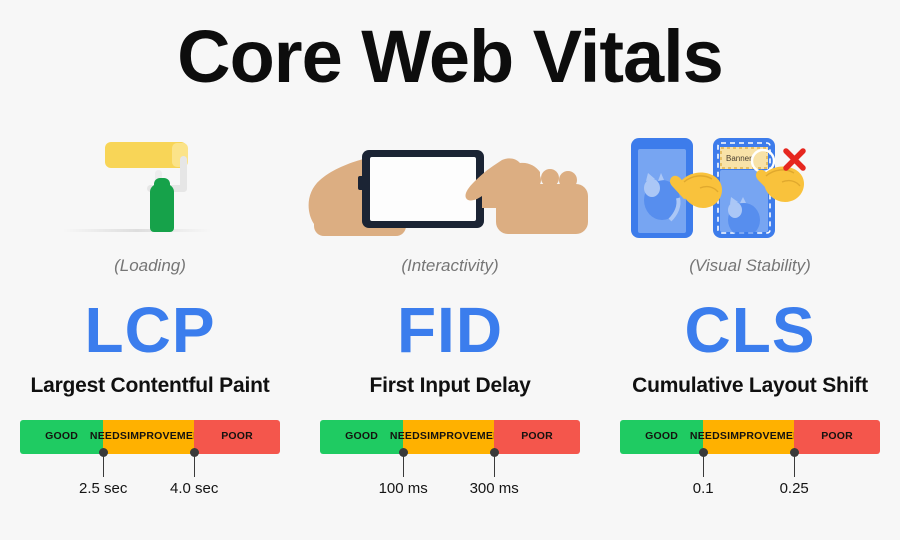 The image size is (900, 540). I want to click on marker-label: 4.0 sec, so click(194, 488).